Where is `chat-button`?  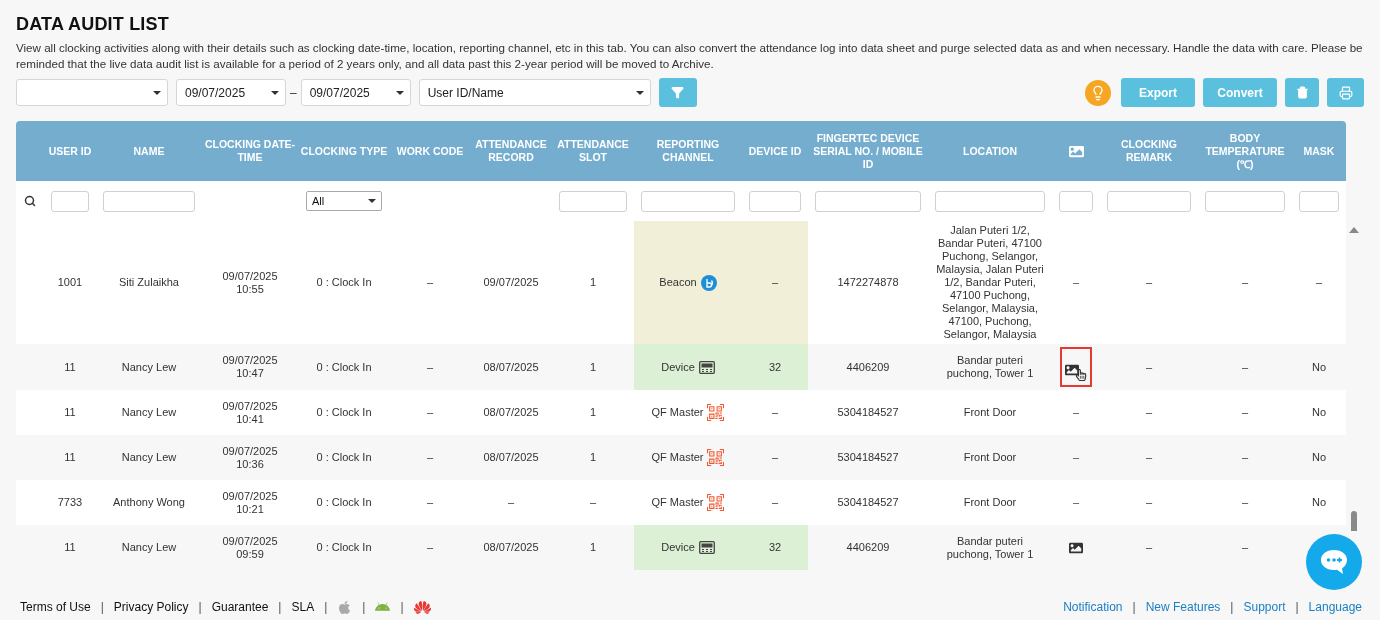
chat-button is located at coordinates (1334, 562).